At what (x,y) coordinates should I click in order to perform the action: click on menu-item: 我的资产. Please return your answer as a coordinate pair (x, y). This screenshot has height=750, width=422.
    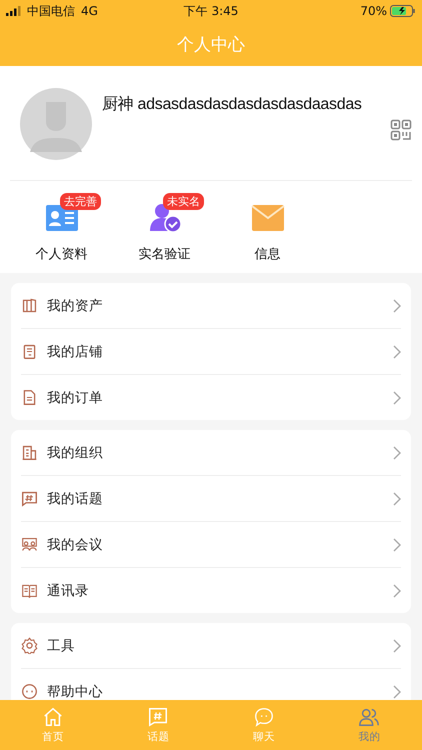
    Looking at the image, I should click on (215, 305).